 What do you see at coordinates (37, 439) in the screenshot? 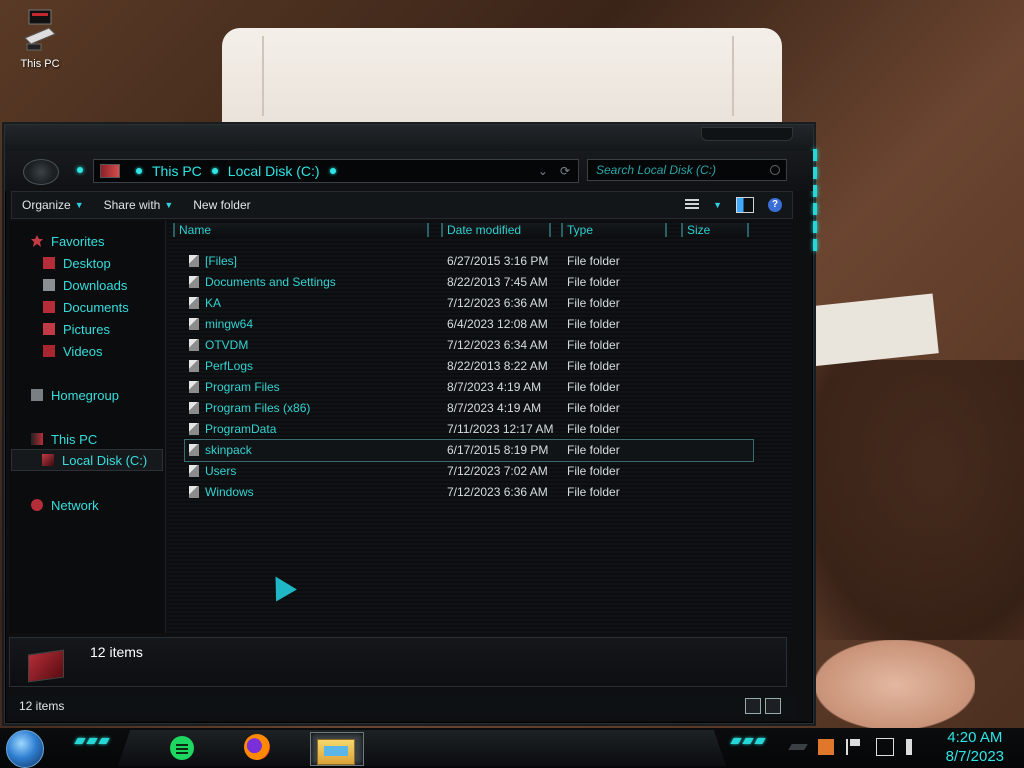
I see `computer-icon` at bounding box center [37, 439].